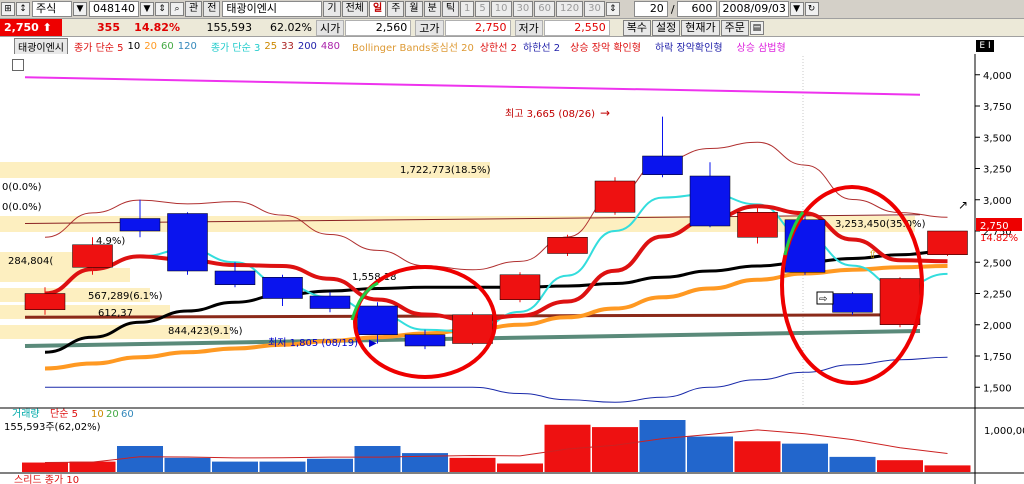 This screenshot has width=1024, height=484. What do you see at coordinates (330, 46) in the screenshot?
I see `legend-ma480: 480` at bounding box center [330, 46].